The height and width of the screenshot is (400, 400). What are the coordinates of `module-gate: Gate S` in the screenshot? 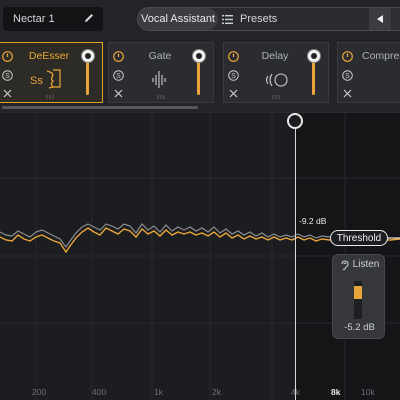 It's located at (161, 72).